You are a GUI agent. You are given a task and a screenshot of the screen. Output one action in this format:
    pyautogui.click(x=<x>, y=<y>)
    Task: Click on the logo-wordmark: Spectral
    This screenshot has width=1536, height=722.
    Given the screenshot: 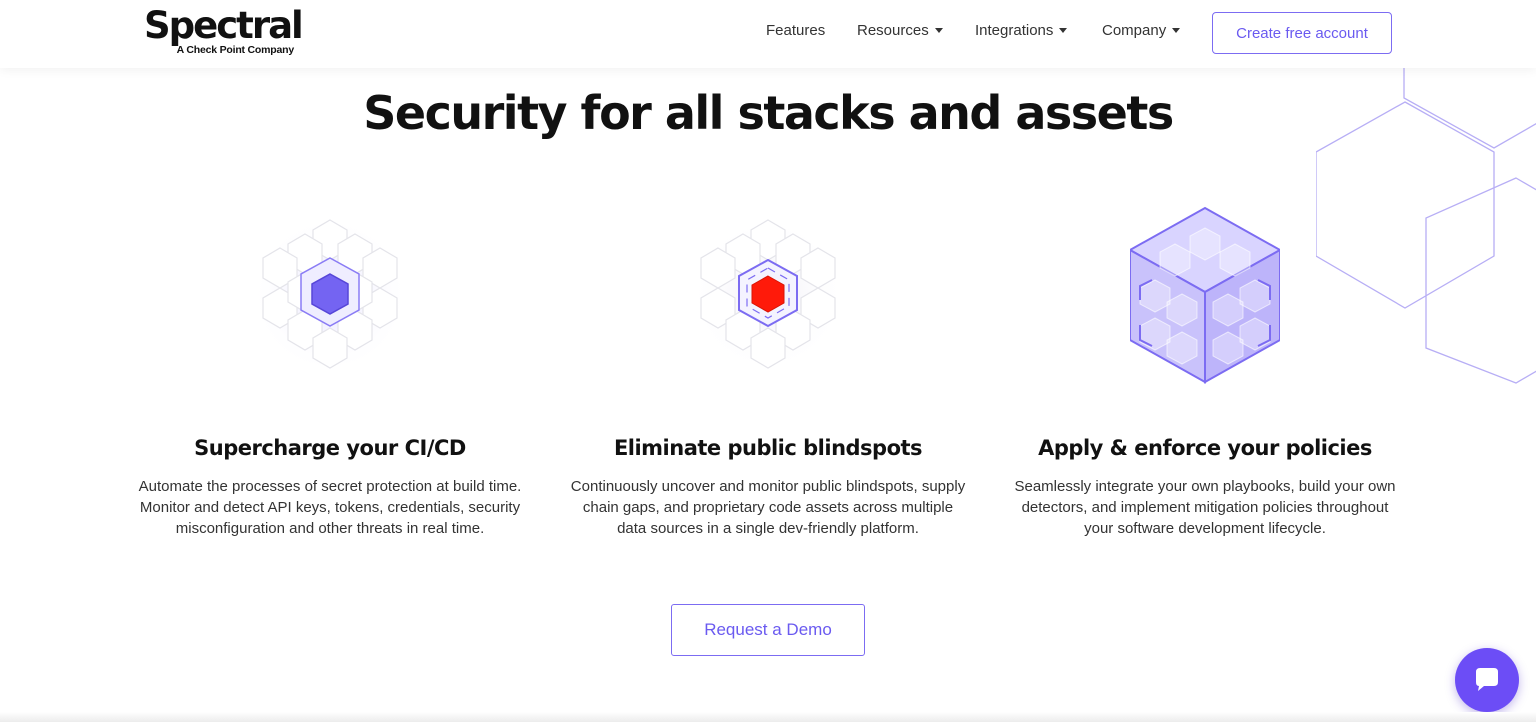 What is the action you would take?
    pyautogui.click(x=224, y=25)
    